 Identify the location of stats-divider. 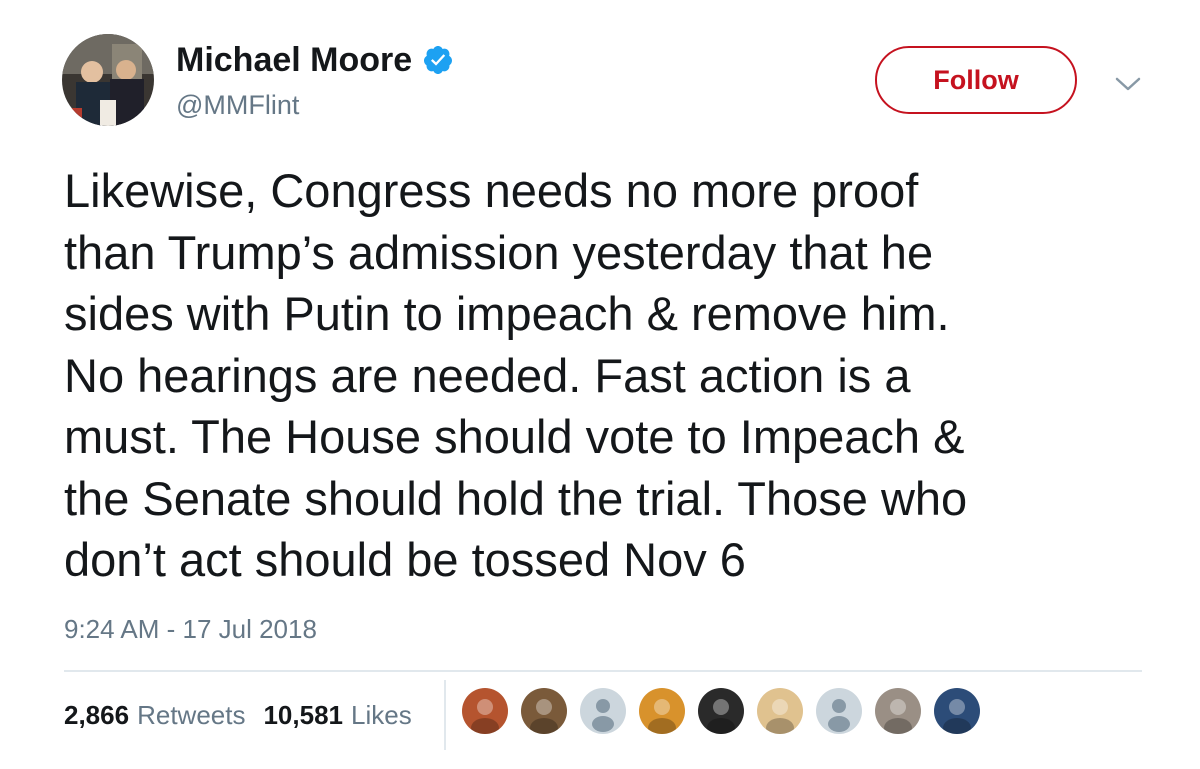
(445, 715).